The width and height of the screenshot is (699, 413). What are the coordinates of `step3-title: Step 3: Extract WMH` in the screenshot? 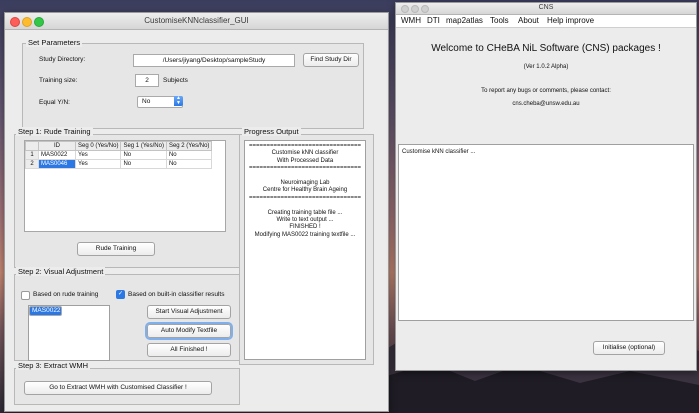 It's located at (53, 365).